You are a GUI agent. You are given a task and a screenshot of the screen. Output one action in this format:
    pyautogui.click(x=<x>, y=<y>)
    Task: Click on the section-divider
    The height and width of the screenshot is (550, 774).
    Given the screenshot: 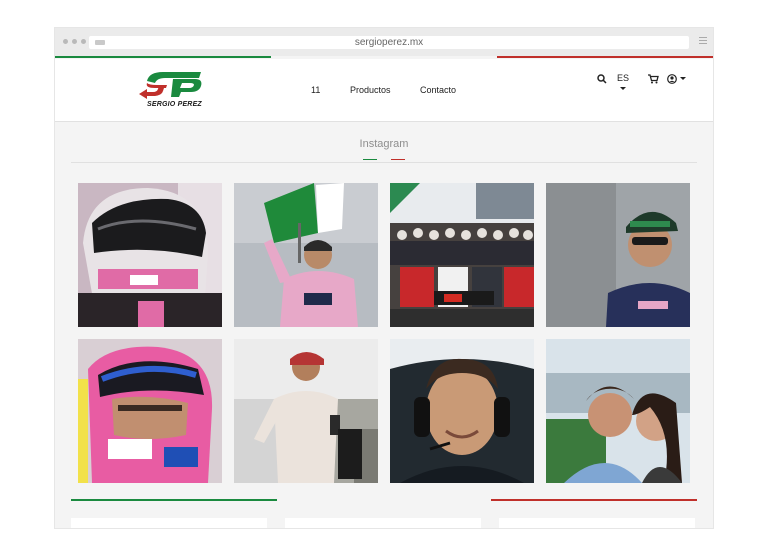 What is the action you would take?
    pyautogui.click(x=384, y=162)
    